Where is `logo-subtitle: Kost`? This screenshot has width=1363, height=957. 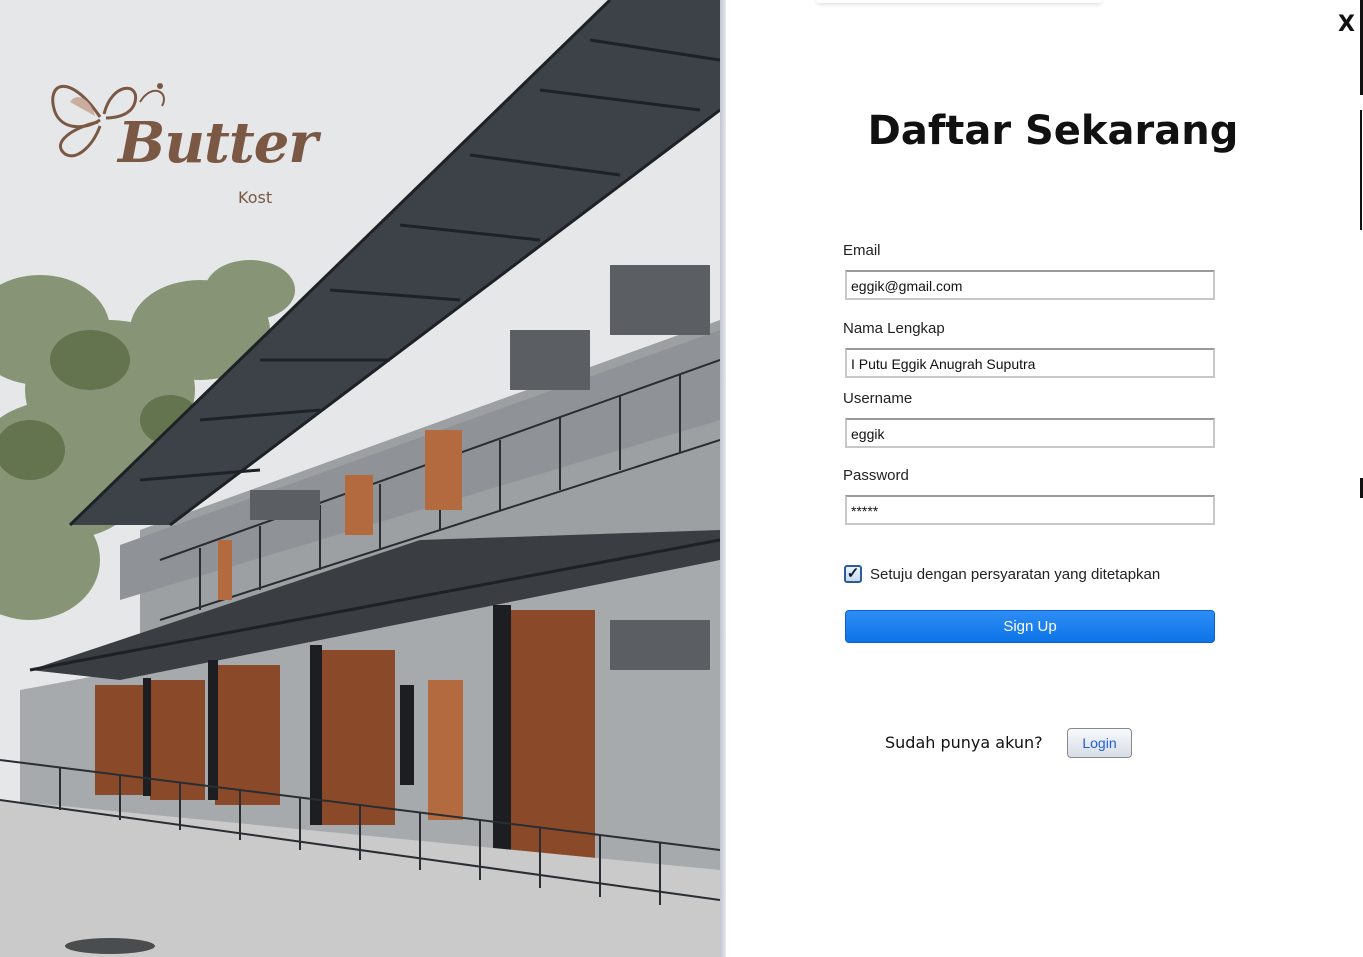
logo-subtitle: Kost is located at coordinates (255, 197).